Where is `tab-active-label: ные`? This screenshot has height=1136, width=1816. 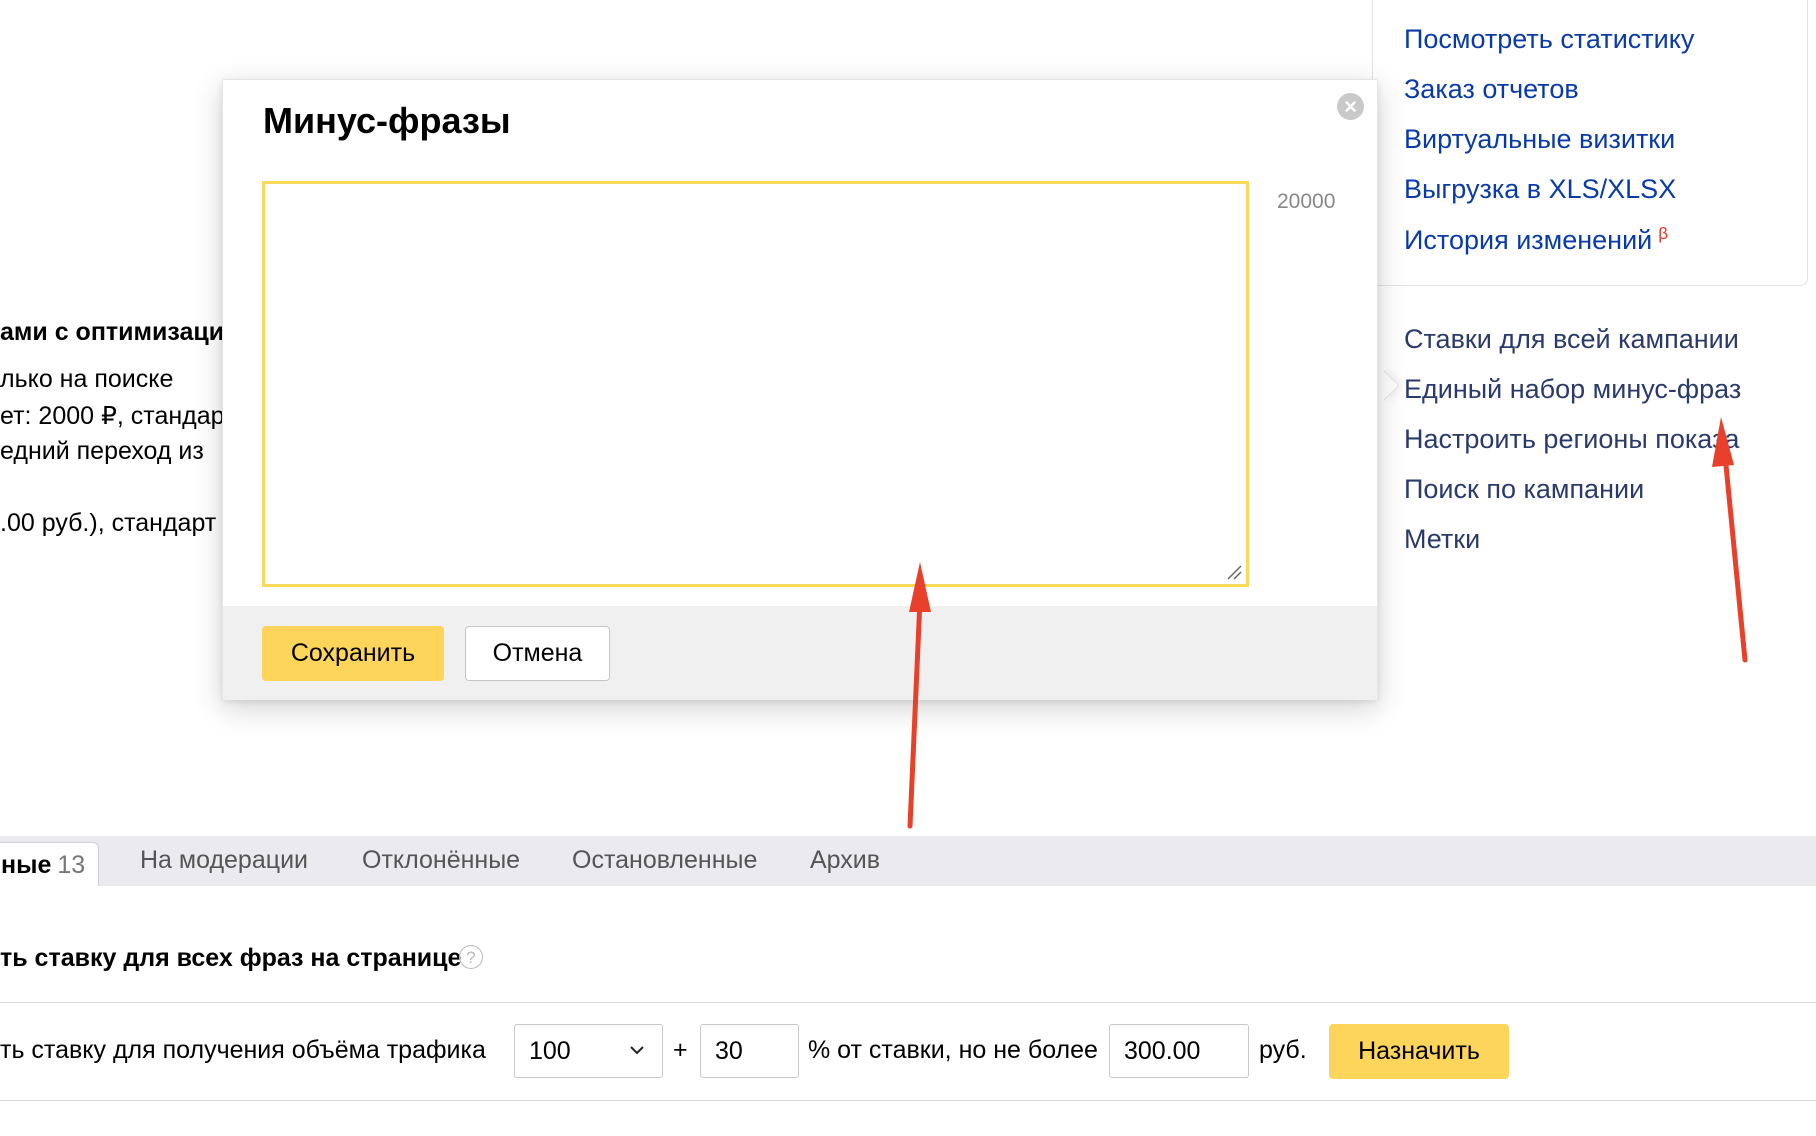
tab-active-label: ные is located at coordinates (26, 865).